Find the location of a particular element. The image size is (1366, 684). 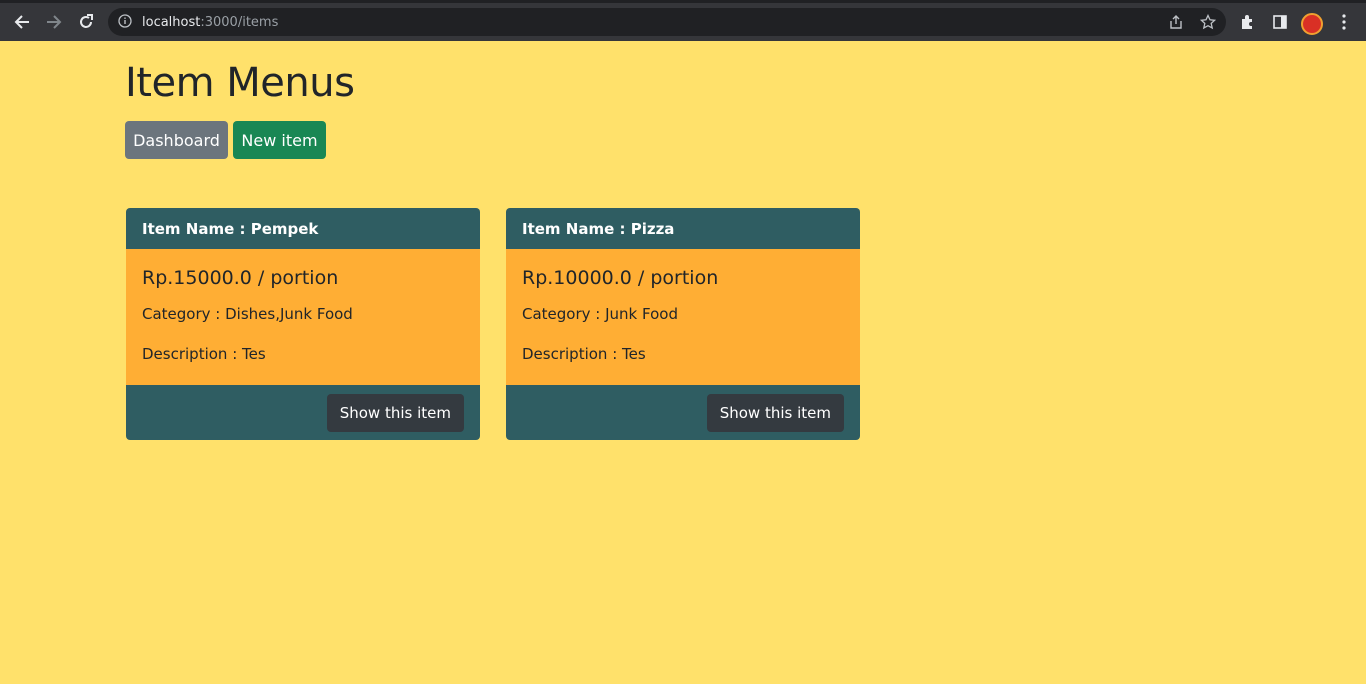

item-price: Rp.10000.0 / portion is located at coordinates (620, 278).